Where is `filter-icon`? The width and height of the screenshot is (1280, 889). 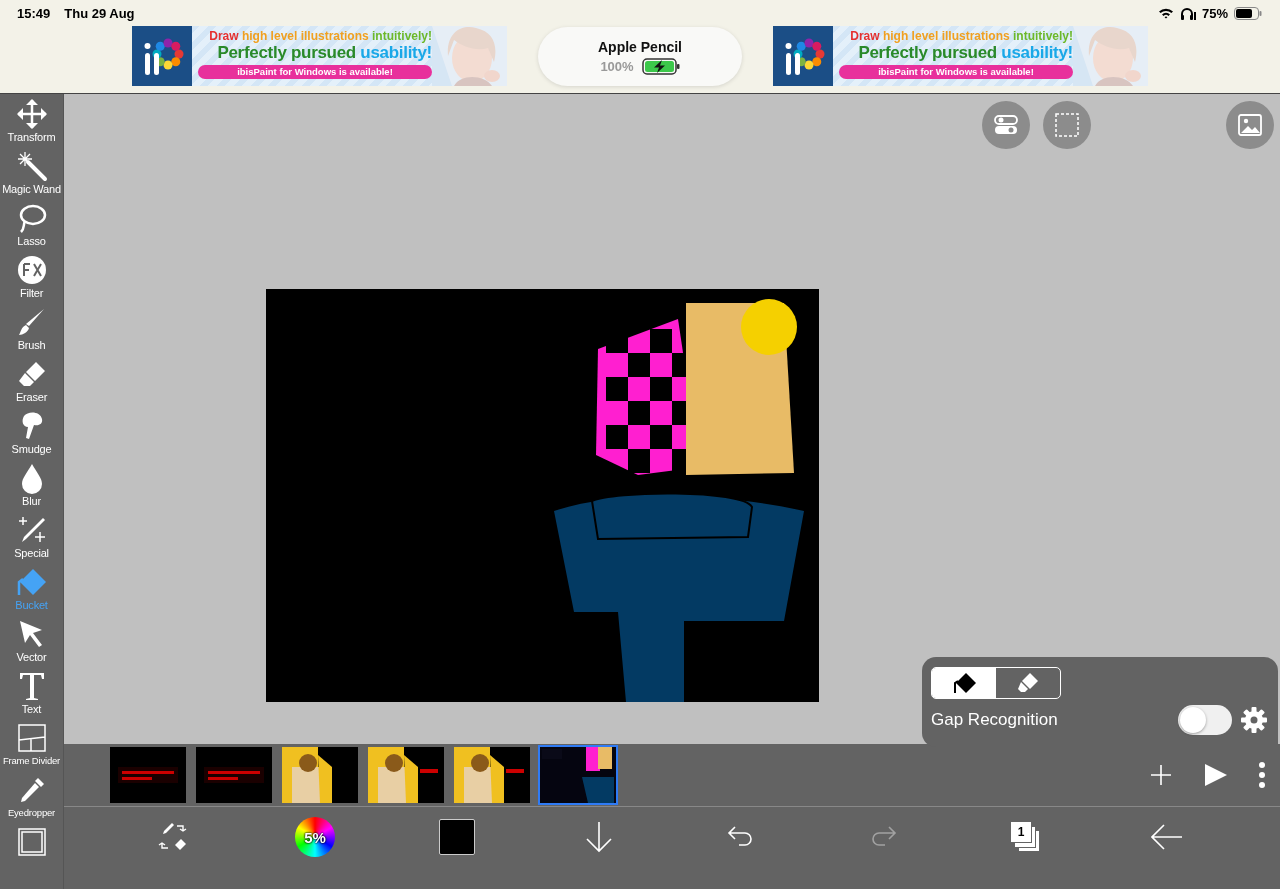 filter-icon is located at coordinates (31, 270).